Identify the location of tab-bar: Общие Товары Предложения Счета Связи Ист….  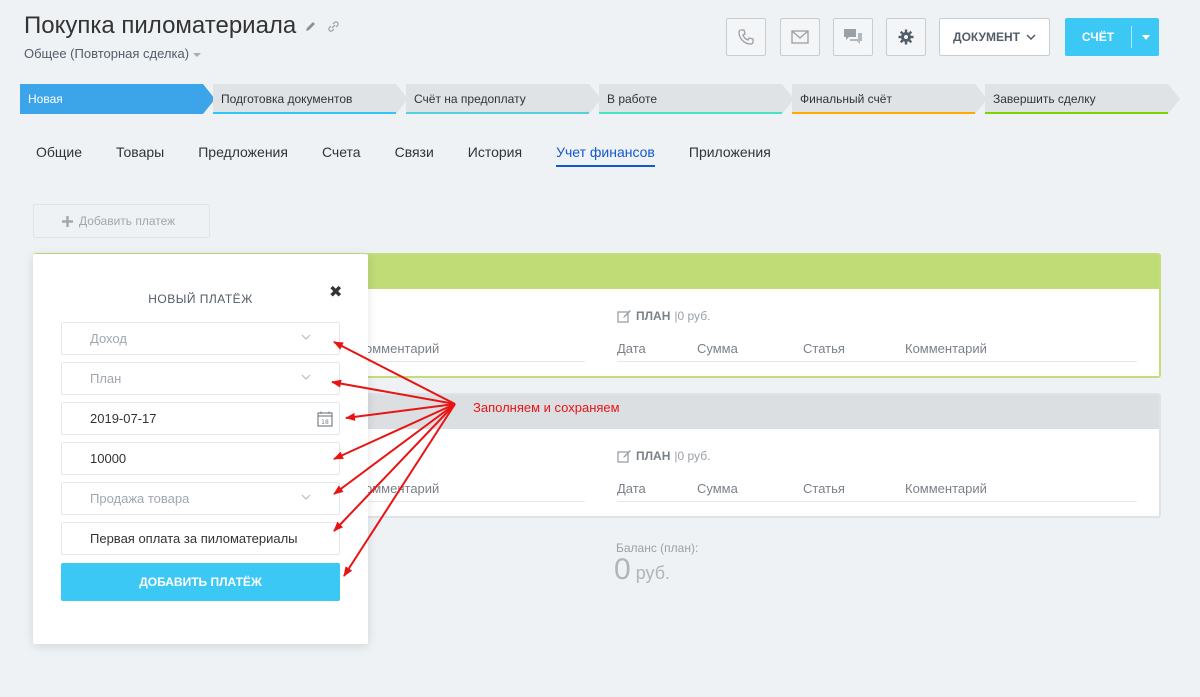
(420, 155).